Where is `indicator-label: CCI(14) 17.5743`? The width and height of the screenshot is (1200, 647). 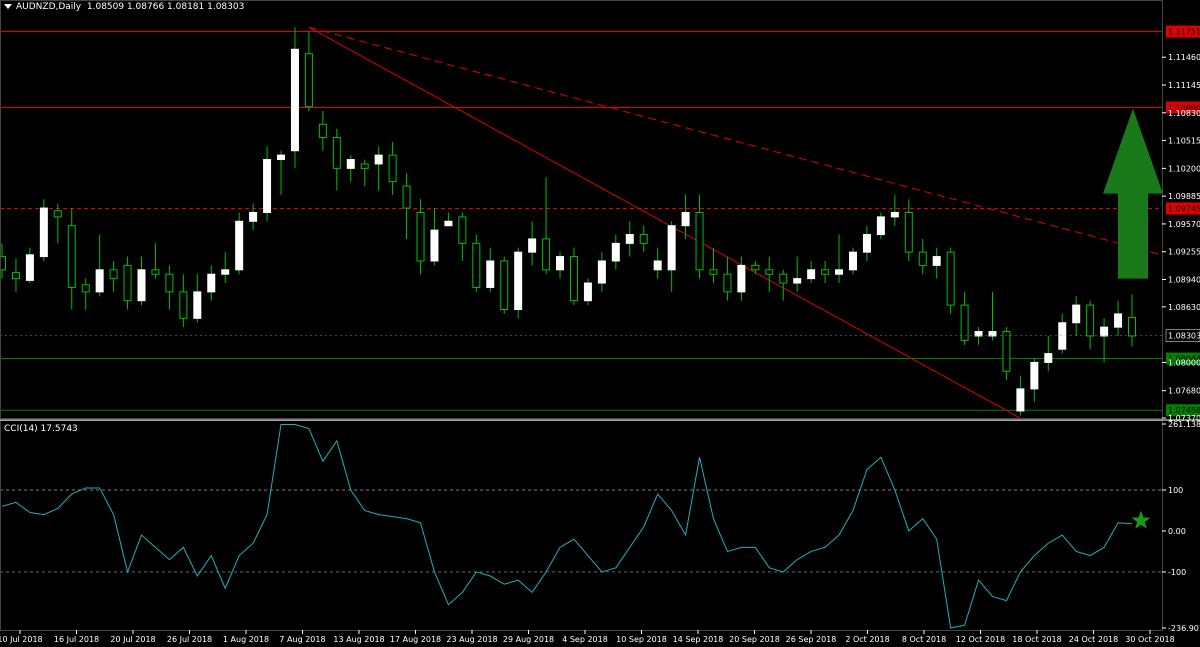
indicator-label: CCI(14) 17.5743 is located at coordinates (41, 429).